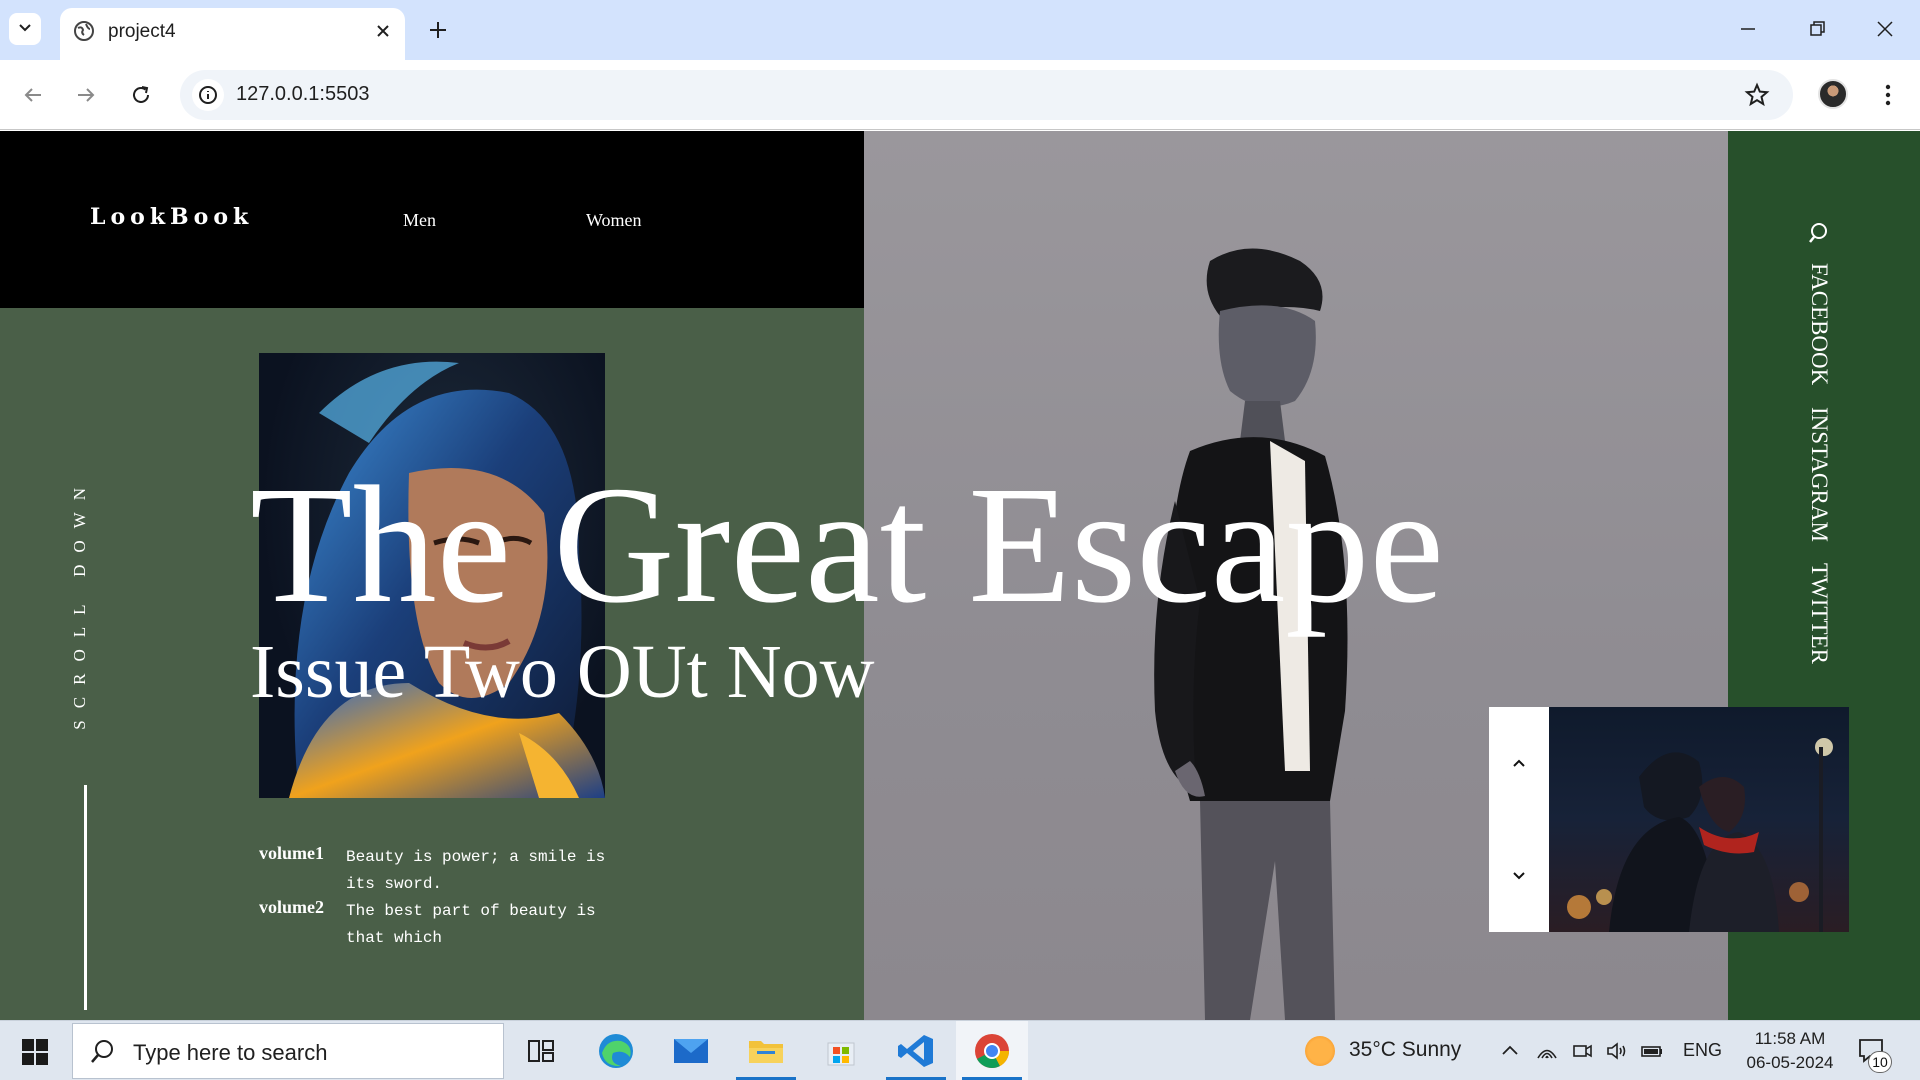 This screenshot has height=1080, width=1920. What do you see at coordinates (1748, 29) in the screenshot?
I see `minimize-icon` at bounding box center [1748, 29].